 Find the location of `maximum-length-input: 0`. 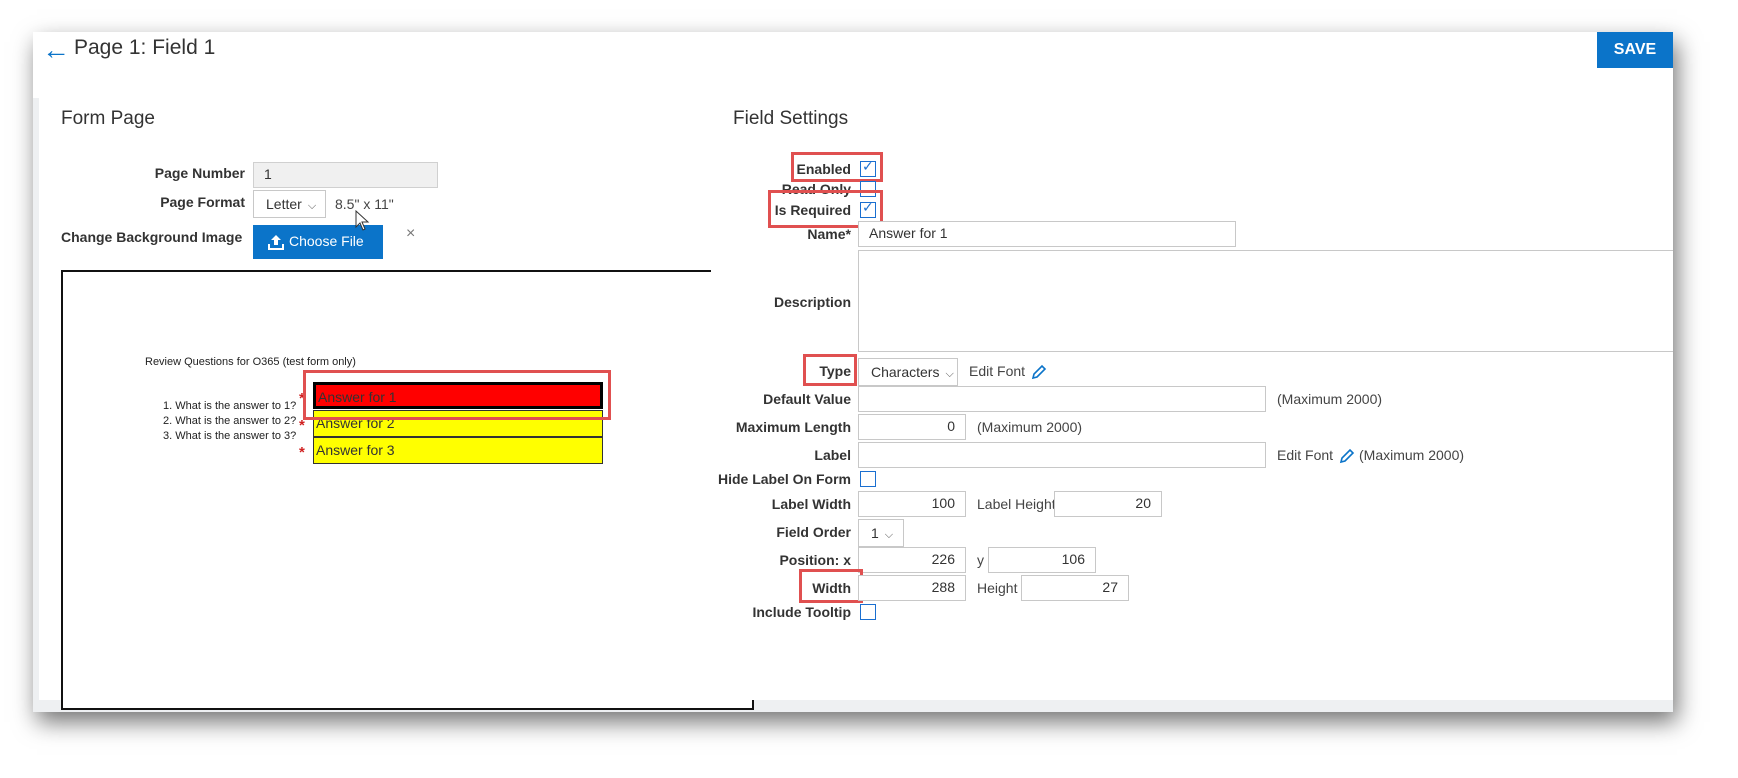

maximum-length-input: 0 is located at coordinates (912, 427).